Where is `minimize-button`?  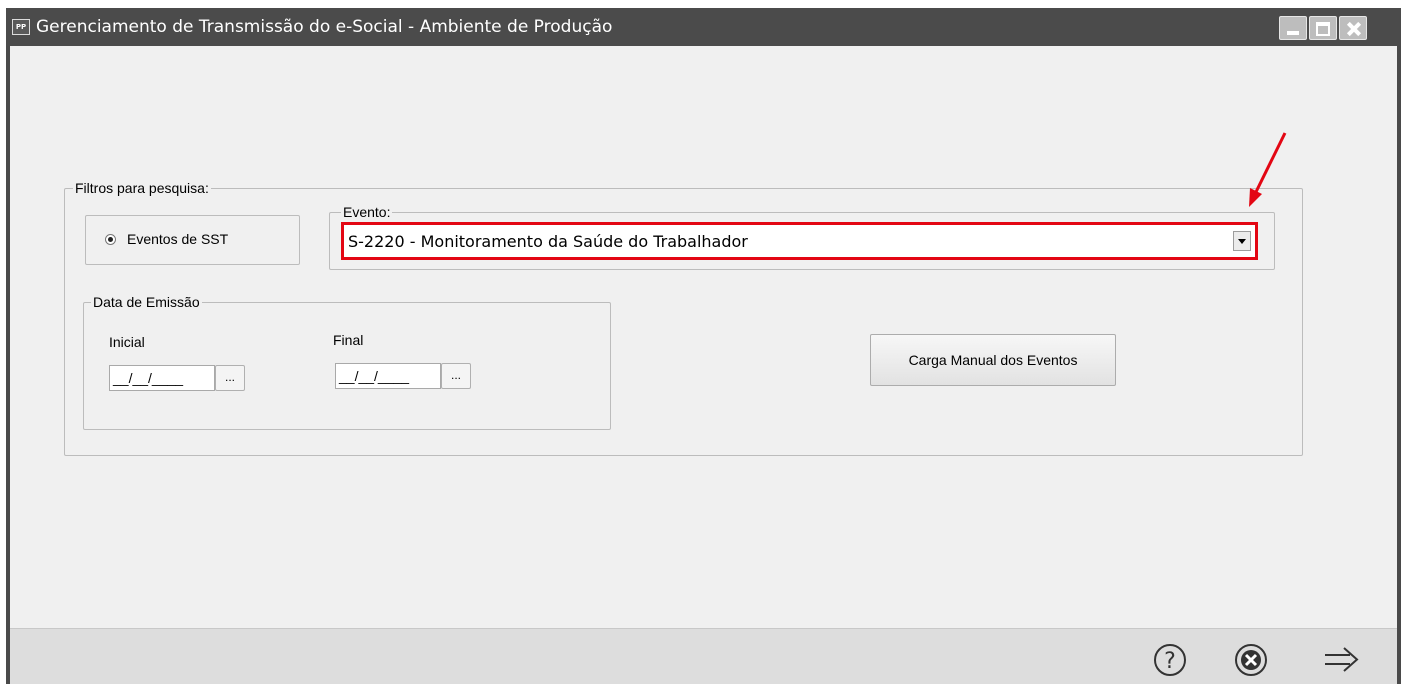
minimize-button is located at coordinates (1293, 28).